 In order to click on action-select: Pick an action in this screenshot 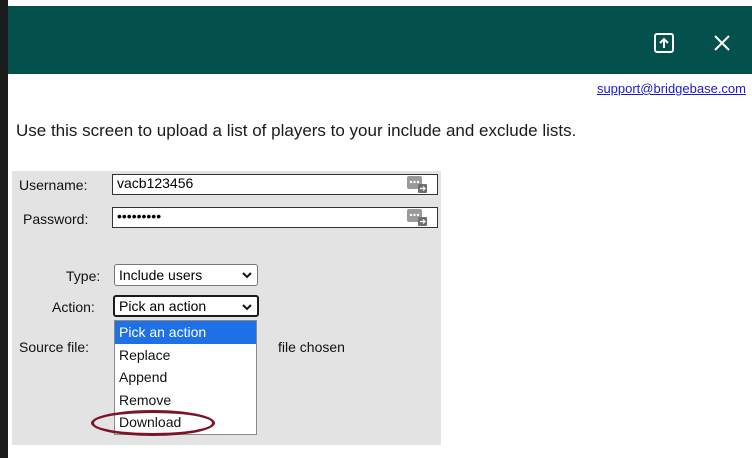, I will do `click(186, 306)`.